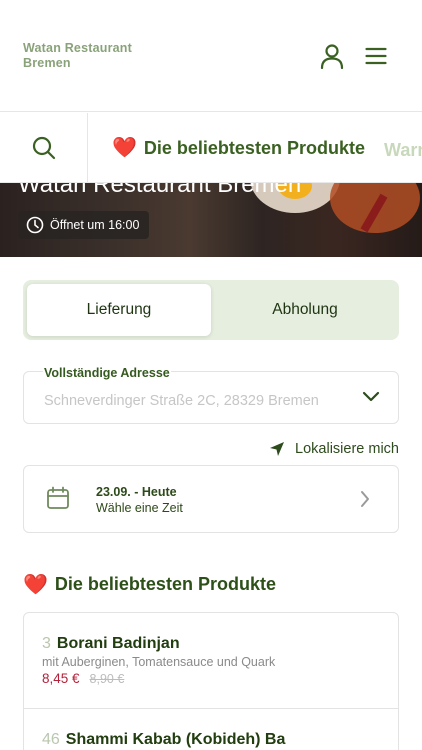 The width and height of the screenshot is (422, 750). I want to click on opening-status-text: Öffnet um 16:00, so click(95, 225).